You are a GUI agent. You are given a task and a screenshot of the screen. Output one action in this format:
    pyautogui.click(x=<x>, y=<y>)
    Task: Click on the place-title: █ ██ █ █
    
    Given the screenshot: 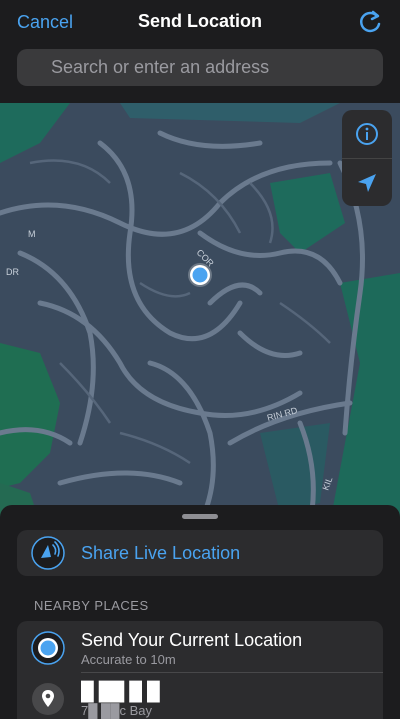 What is the action you would take?
    pyautogui.click(x=120, y=691)
    